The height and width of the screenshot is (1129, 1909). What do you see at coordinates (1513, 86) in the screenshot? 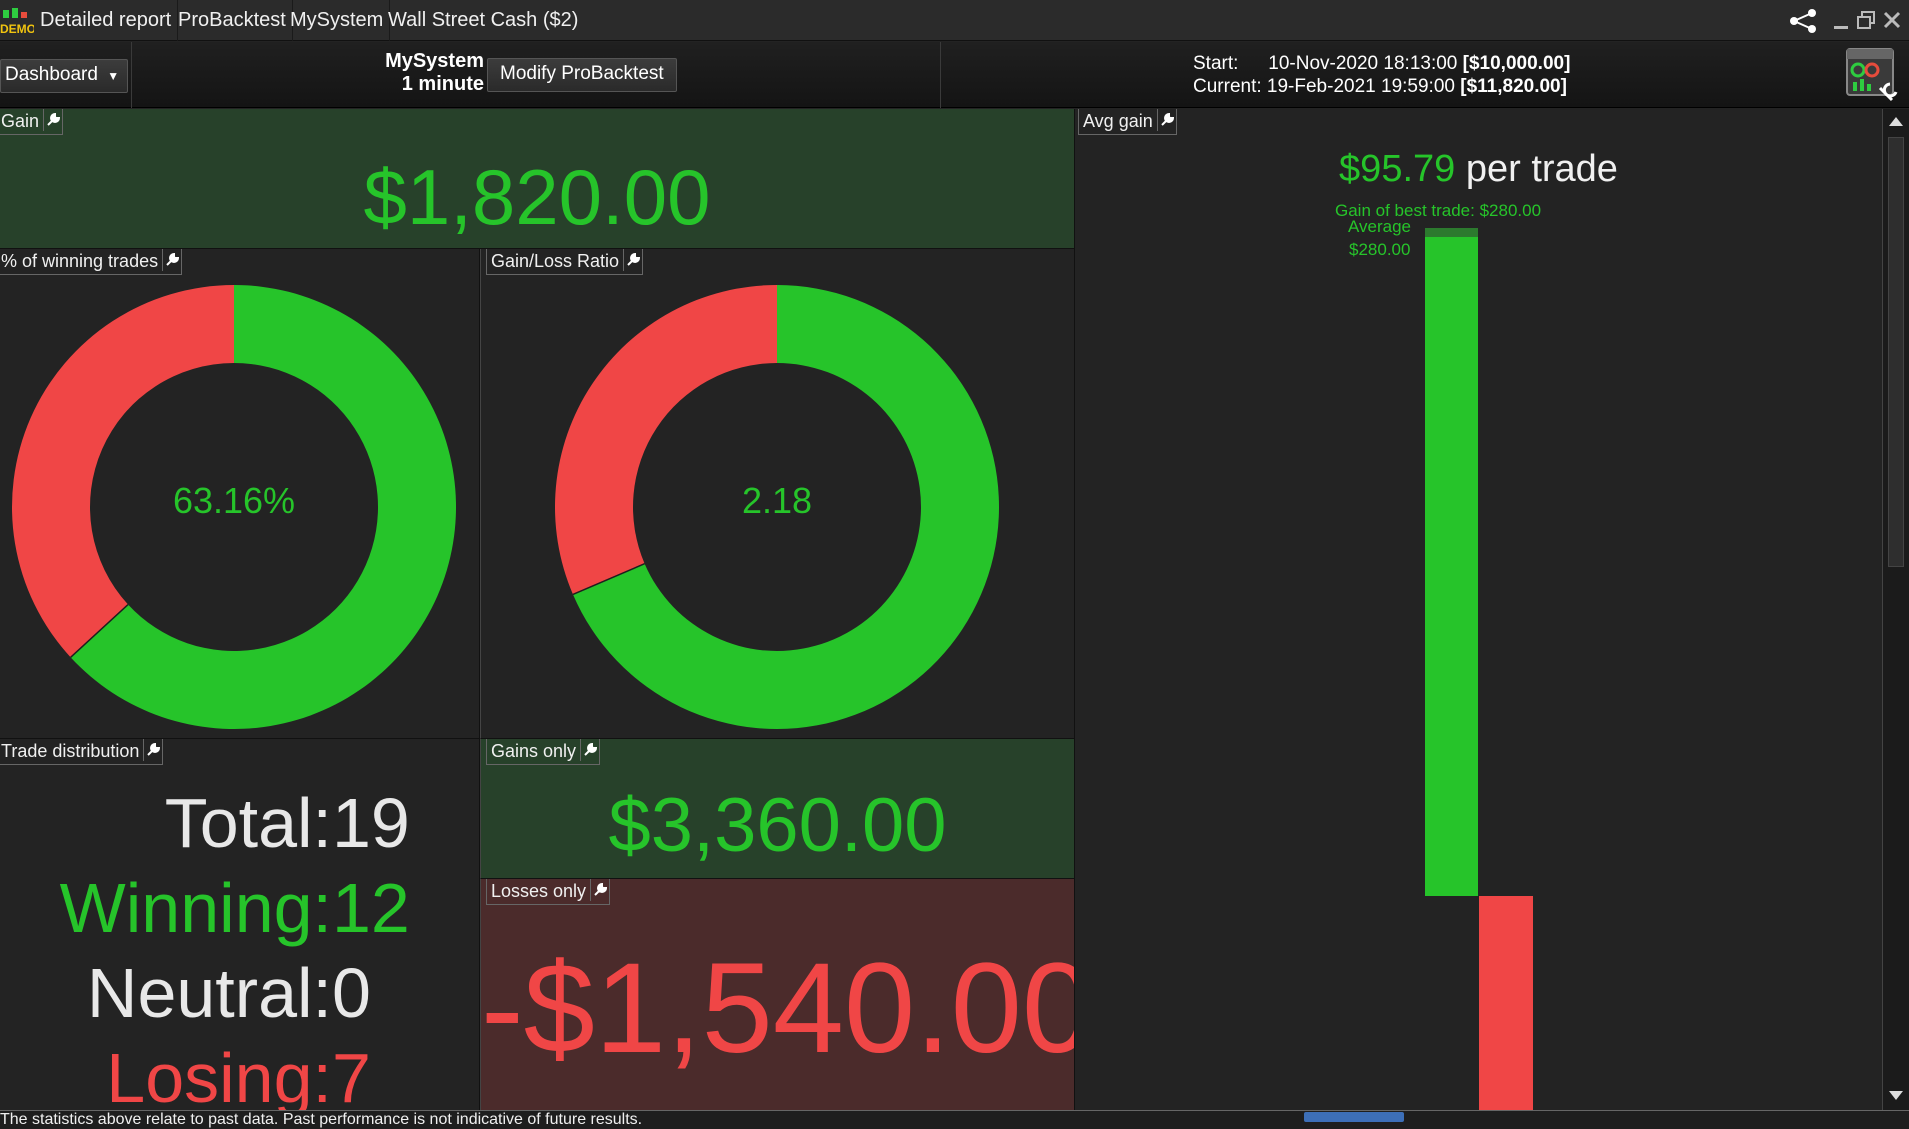
I see `current-capital: [$11,820.00]` at bounding box center [1513, 86].